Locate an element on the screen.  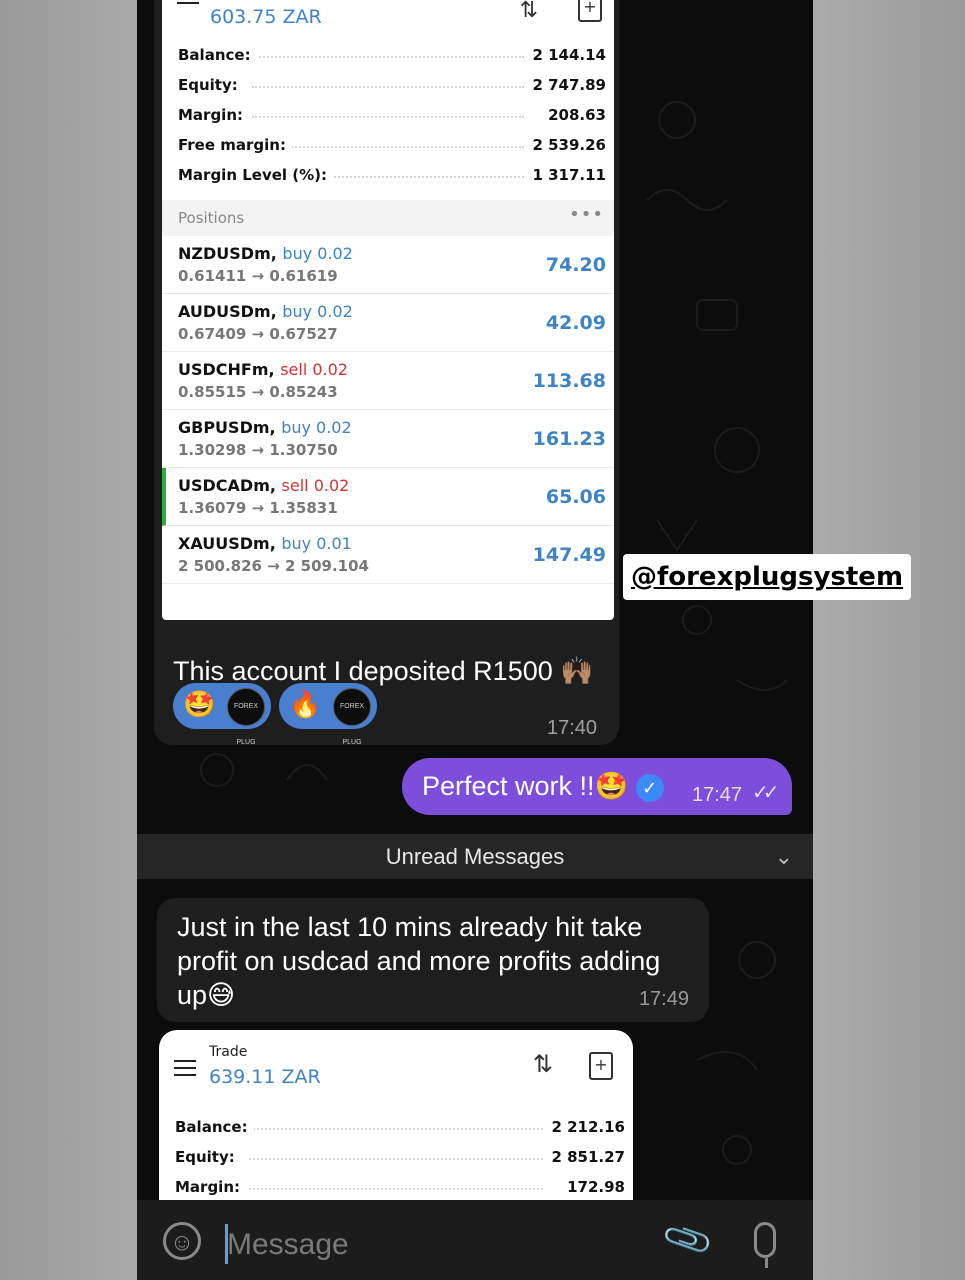
unread-label: Unread Messages is located at coordinates (475, 856).